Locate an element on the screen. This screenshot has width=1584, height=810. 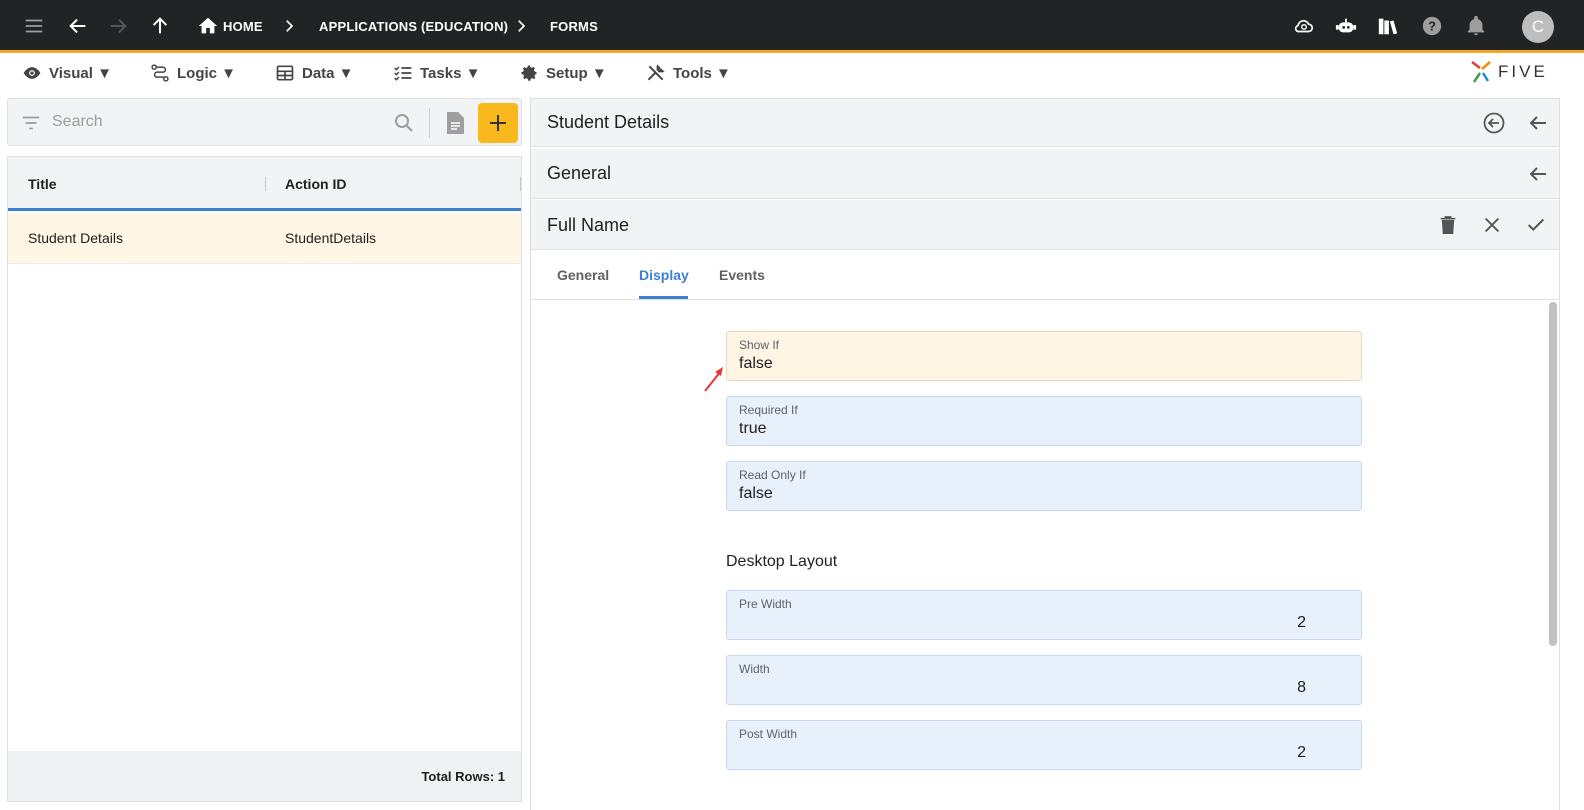
checklist-icon is located at coordinates (403, 73).